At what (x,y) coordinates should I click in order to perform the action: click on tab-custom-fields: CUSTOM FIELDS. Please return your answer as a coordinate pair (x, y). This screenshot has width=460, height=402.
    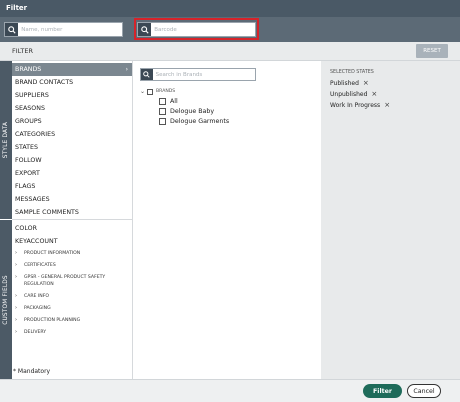
    Looking at the image, I should click on (6, 299).